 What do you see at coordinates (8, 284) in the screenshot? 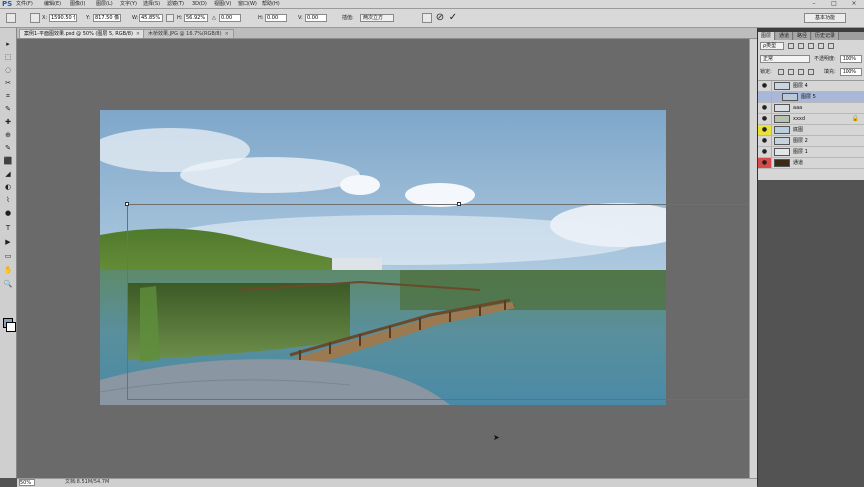
I see `zoom-tool-icon: 🔍` at bounding box center [8, 284].